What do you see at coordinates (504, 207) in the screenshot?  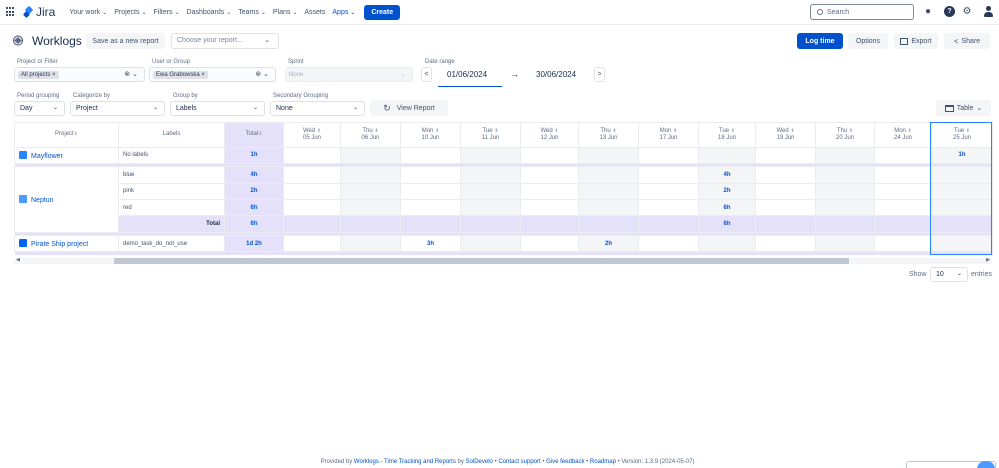 I see `table-row: red 6h 6h` at bounding box center [504, 207].